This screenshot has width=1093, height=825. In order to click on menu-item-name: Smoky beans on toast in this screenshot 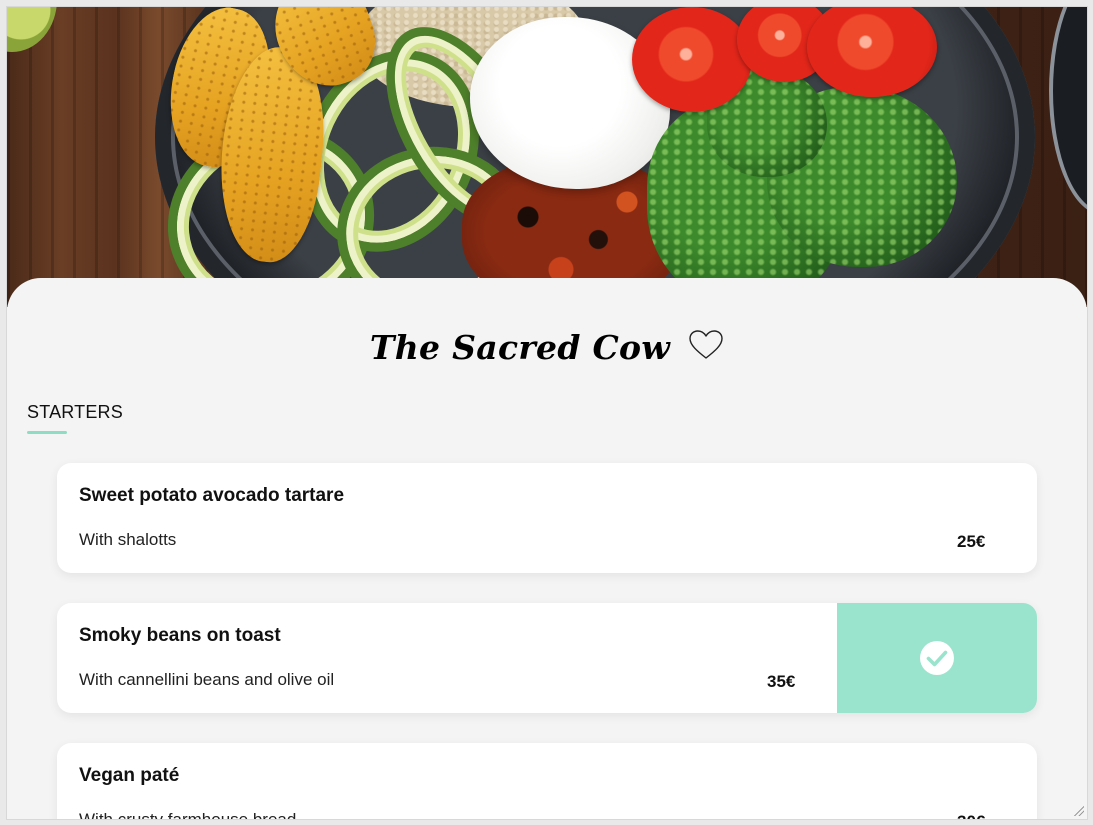, I will do `click(180, 635)`.